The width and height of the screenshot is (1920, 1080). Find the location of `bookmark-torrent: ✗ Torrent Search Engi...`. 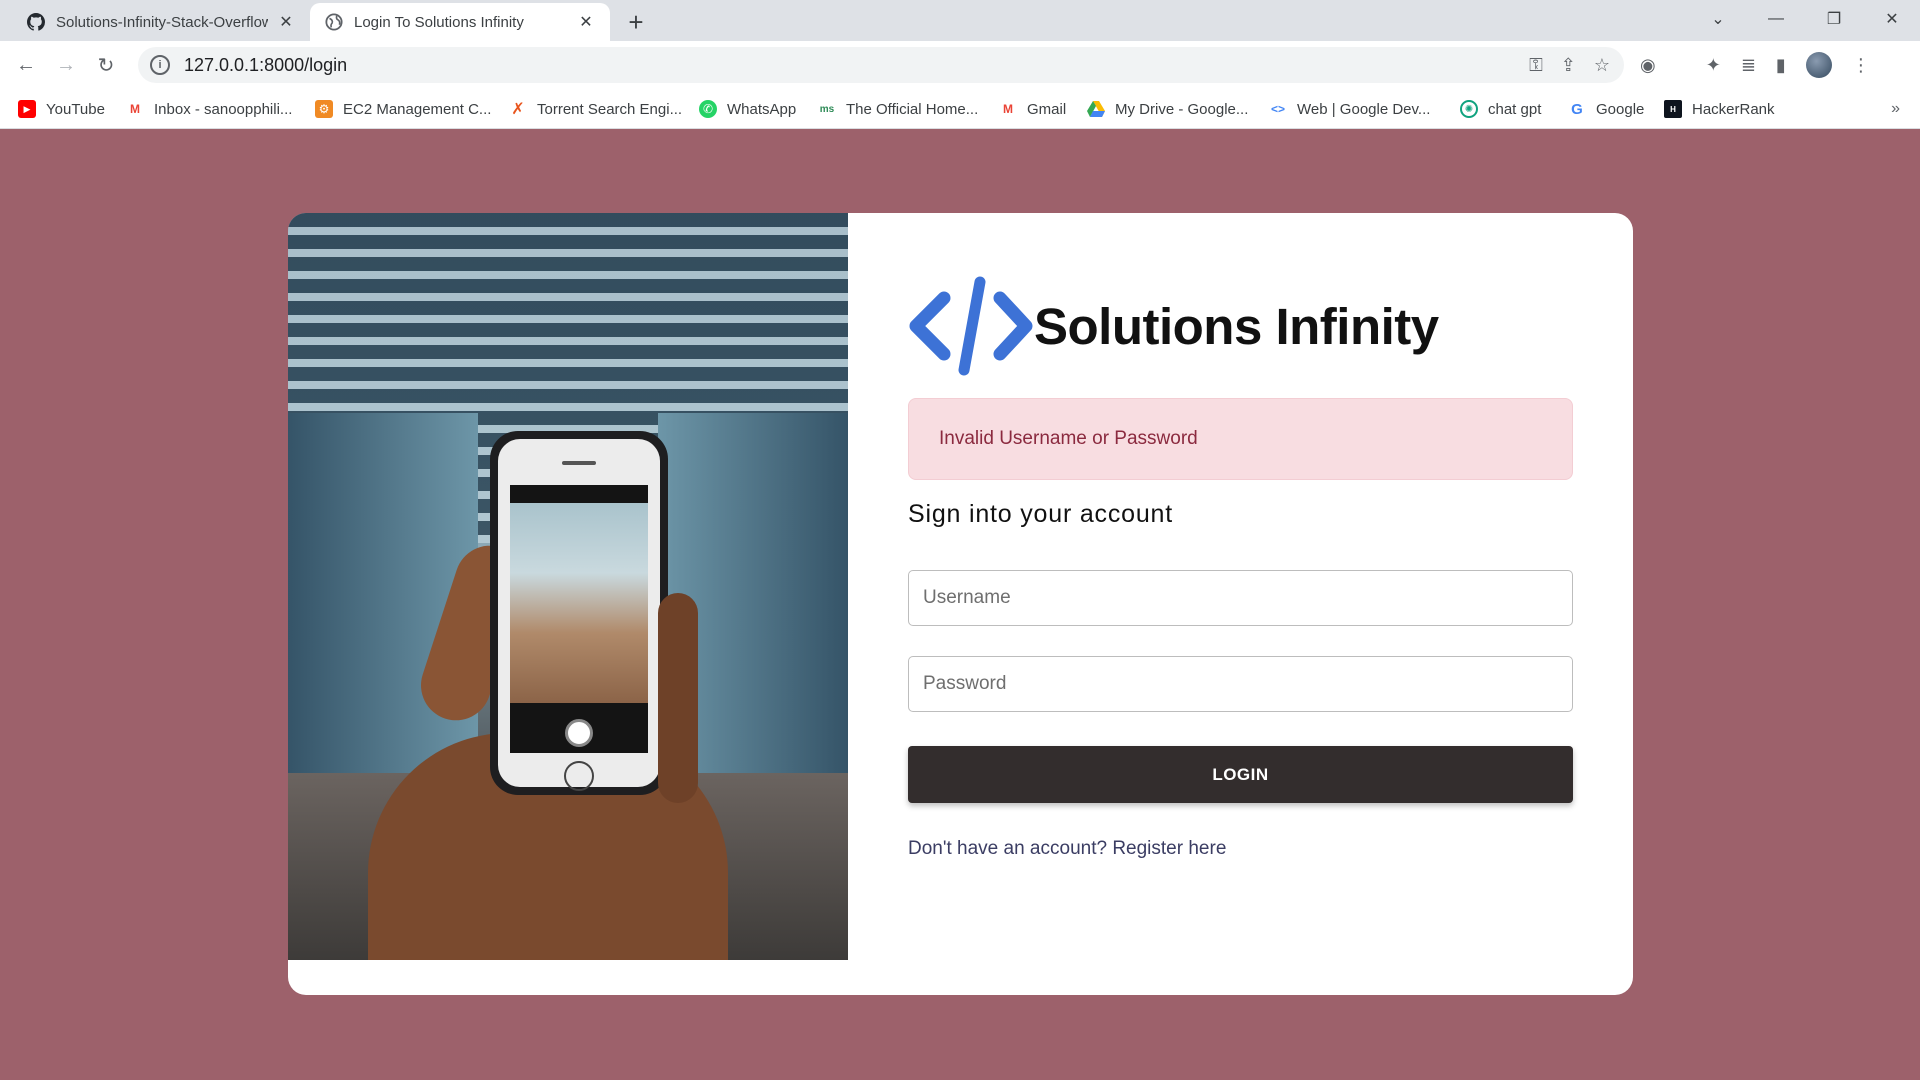

bookmark-torrent: ✗ Torrent Search Engi... is located at coordinates (595, 109).